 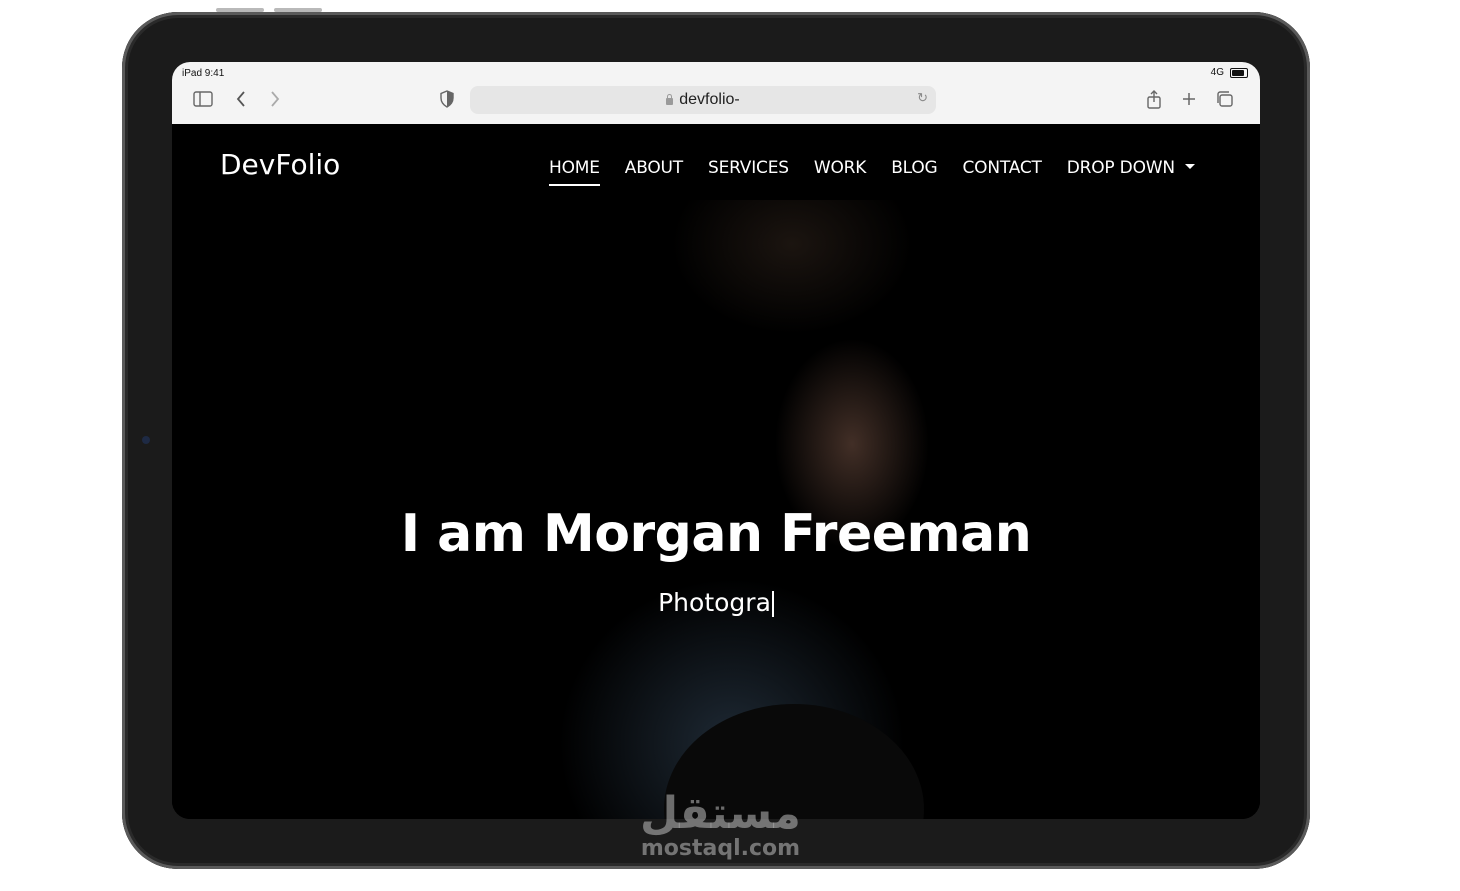 I want to click on status-time: iPad 9:41, so click(x=203, y=73).